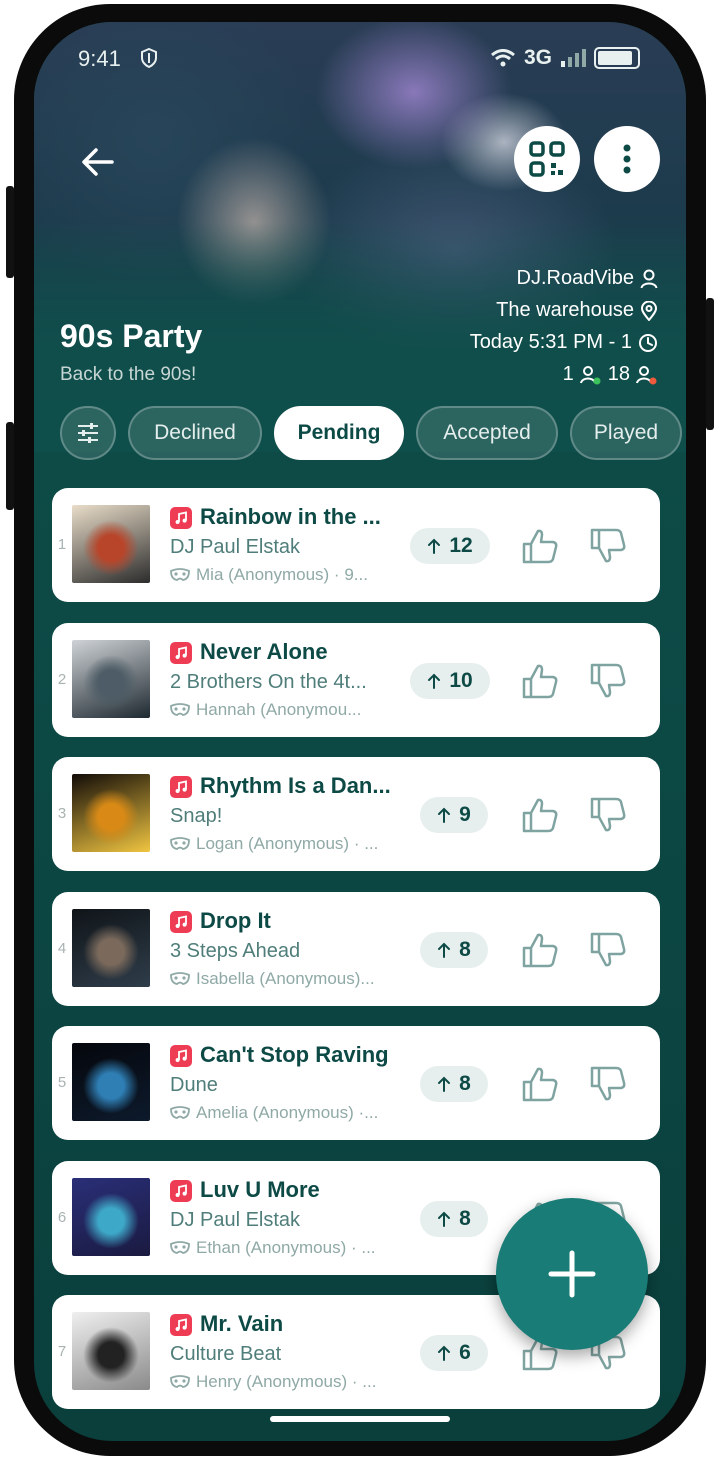 This screenshot has width=720, height=1461. I want to click on song-artist: Culture Beat, so click(226, 1354).